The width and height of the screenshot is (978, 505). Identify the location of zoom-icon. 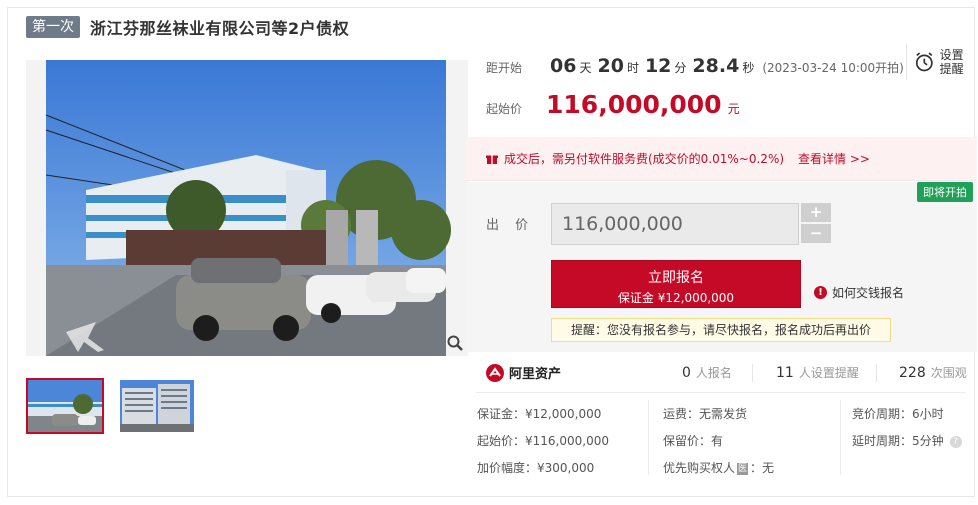
(455, 343).